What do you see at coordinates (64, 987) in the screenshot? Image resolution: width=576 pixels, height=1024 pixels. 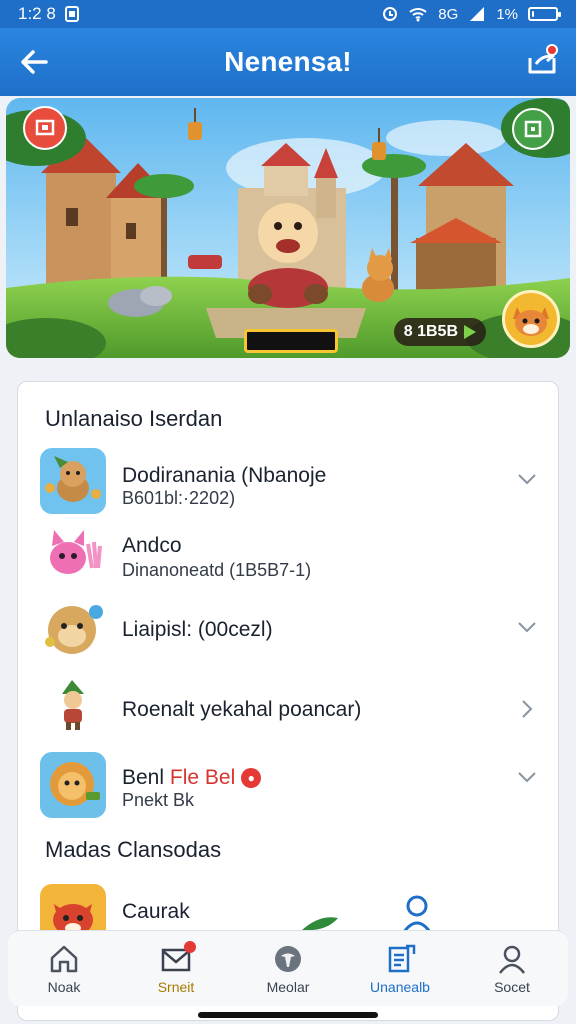 I see `nav-label: Noak` at bounding box center [64, 987].